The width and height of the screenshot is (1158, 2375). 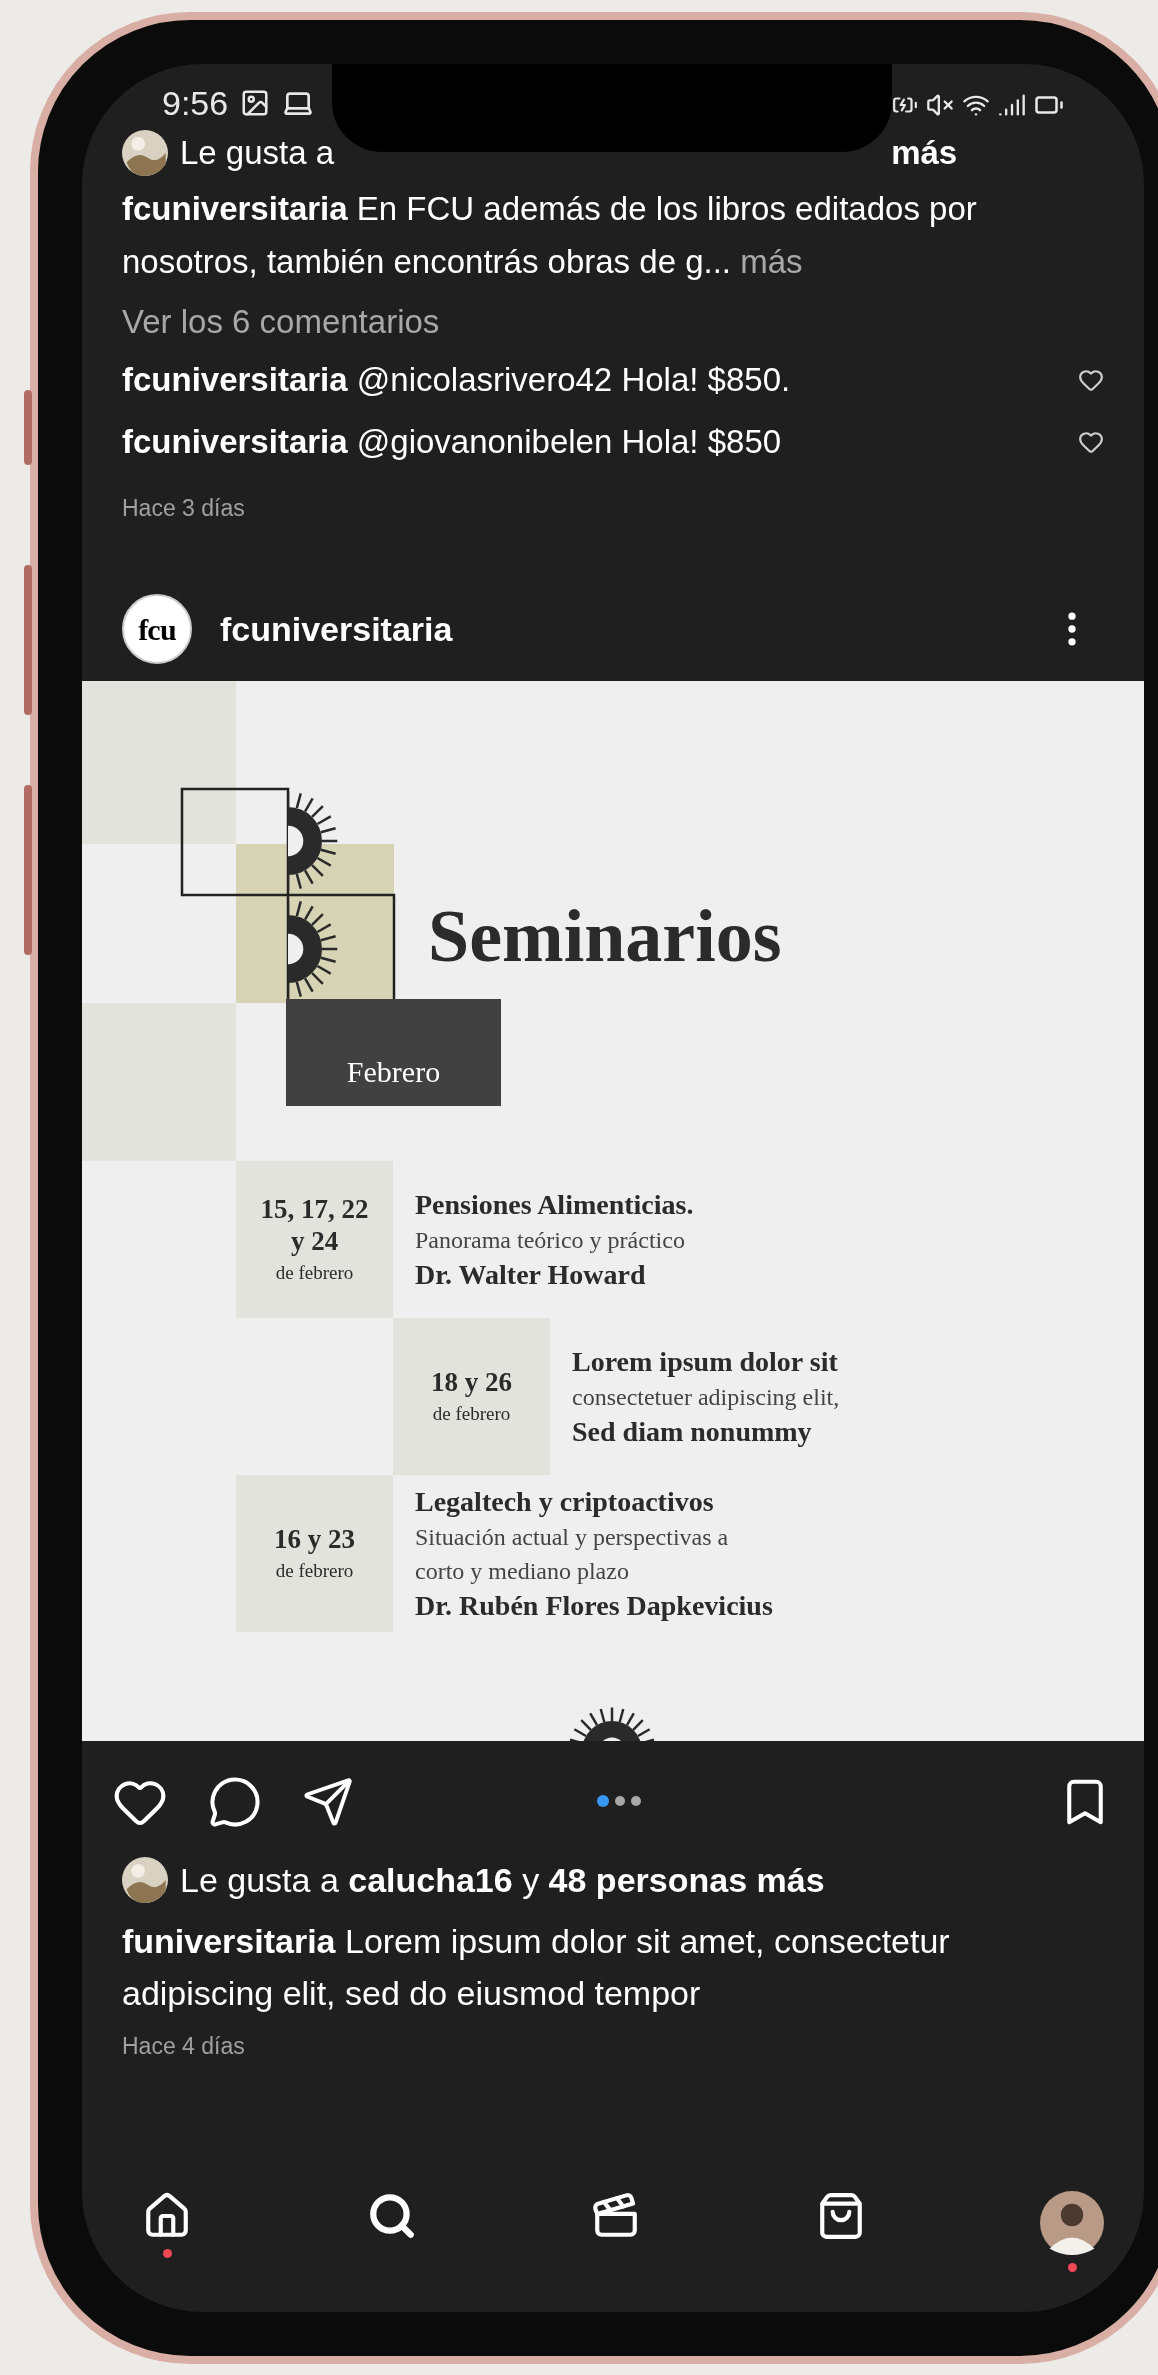 I want to click on likes-text: más, so click(x=924, y=153).